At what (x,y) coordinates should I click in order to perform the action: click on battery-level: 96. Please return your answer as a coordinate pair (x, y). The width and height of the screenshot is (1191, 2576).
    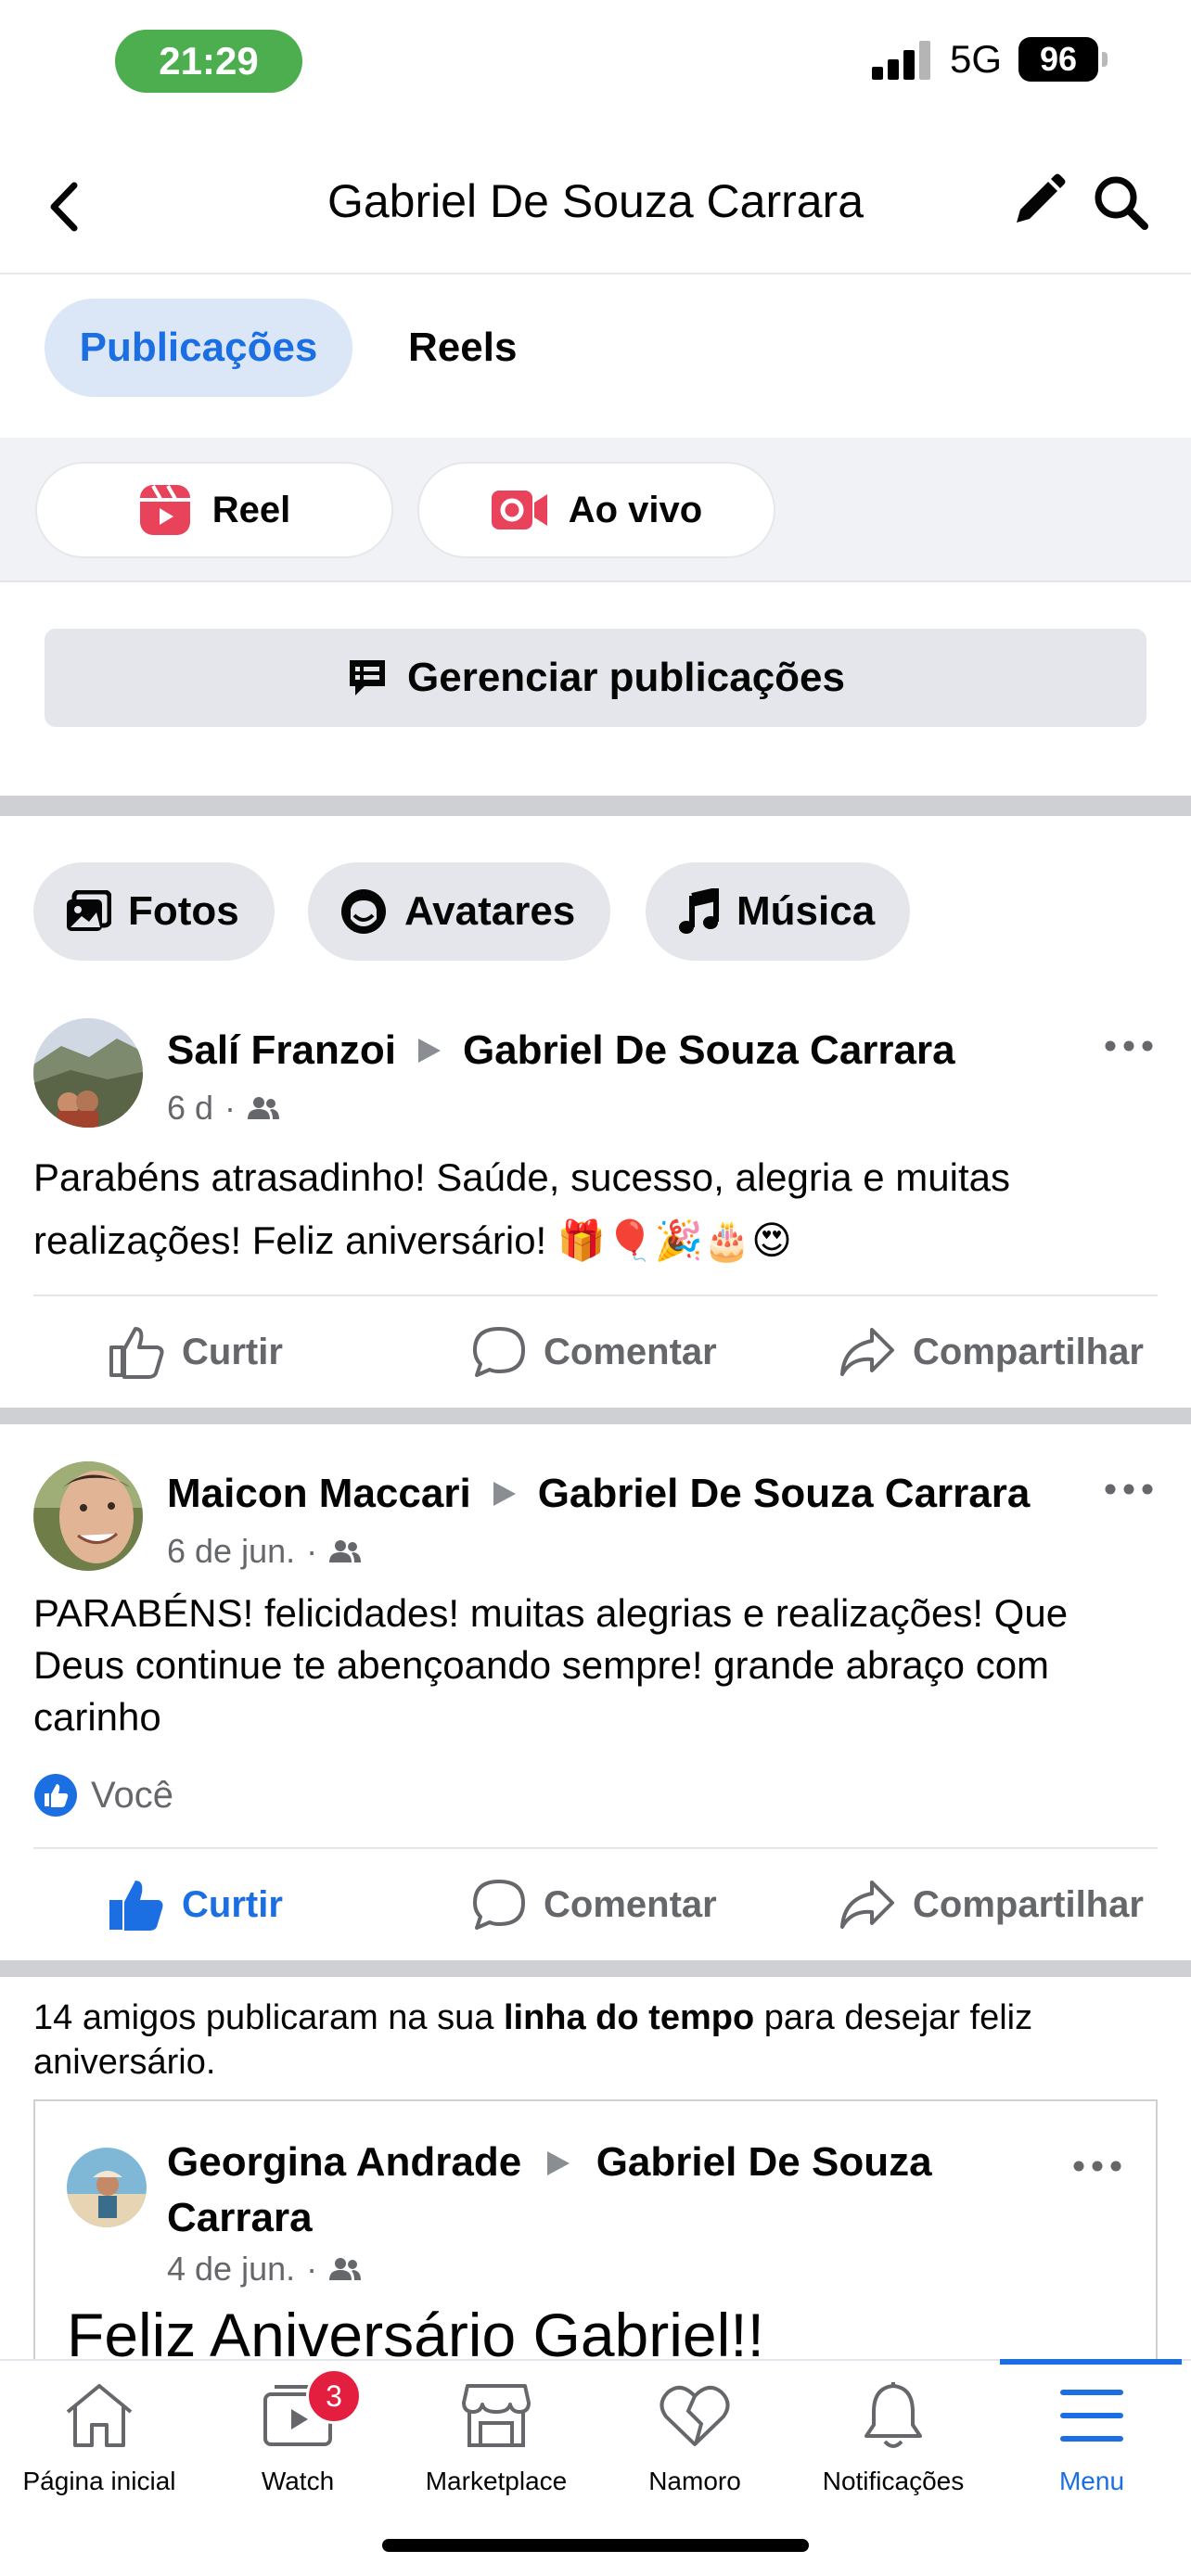
    Looking at the image, I should click on (1063, 59).